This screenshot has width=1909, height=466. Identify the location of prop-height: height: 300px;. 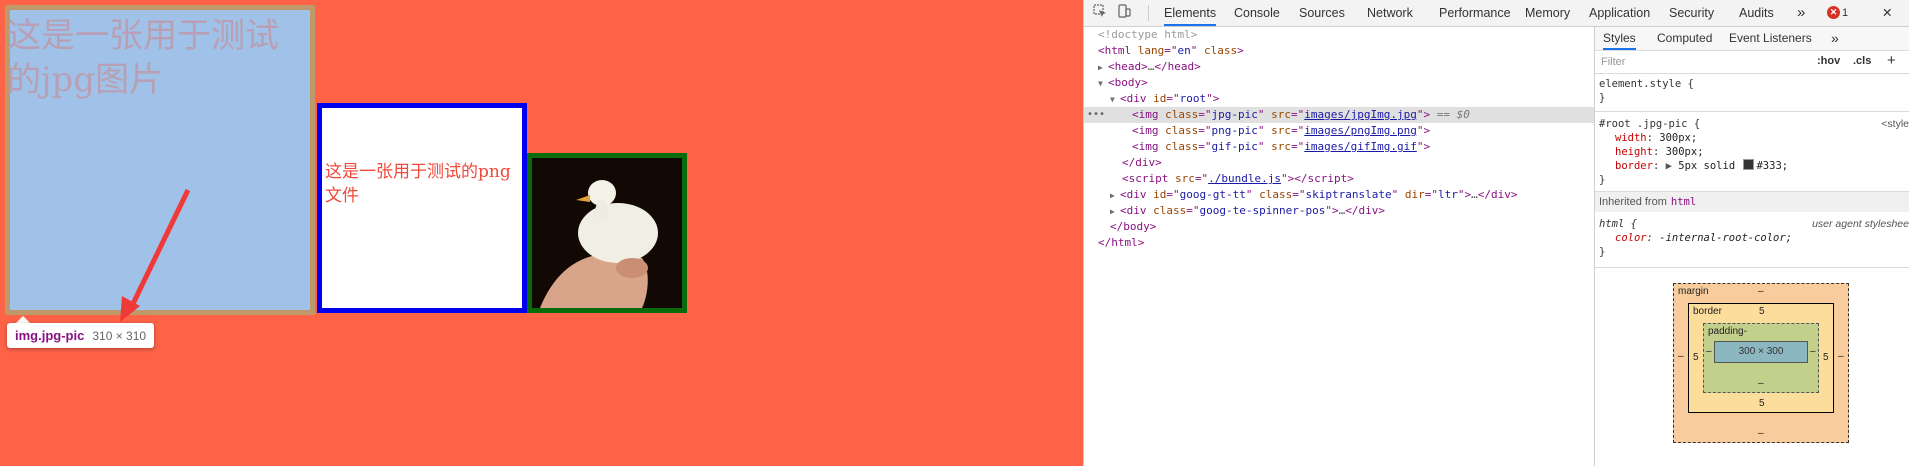
(1752, 152).